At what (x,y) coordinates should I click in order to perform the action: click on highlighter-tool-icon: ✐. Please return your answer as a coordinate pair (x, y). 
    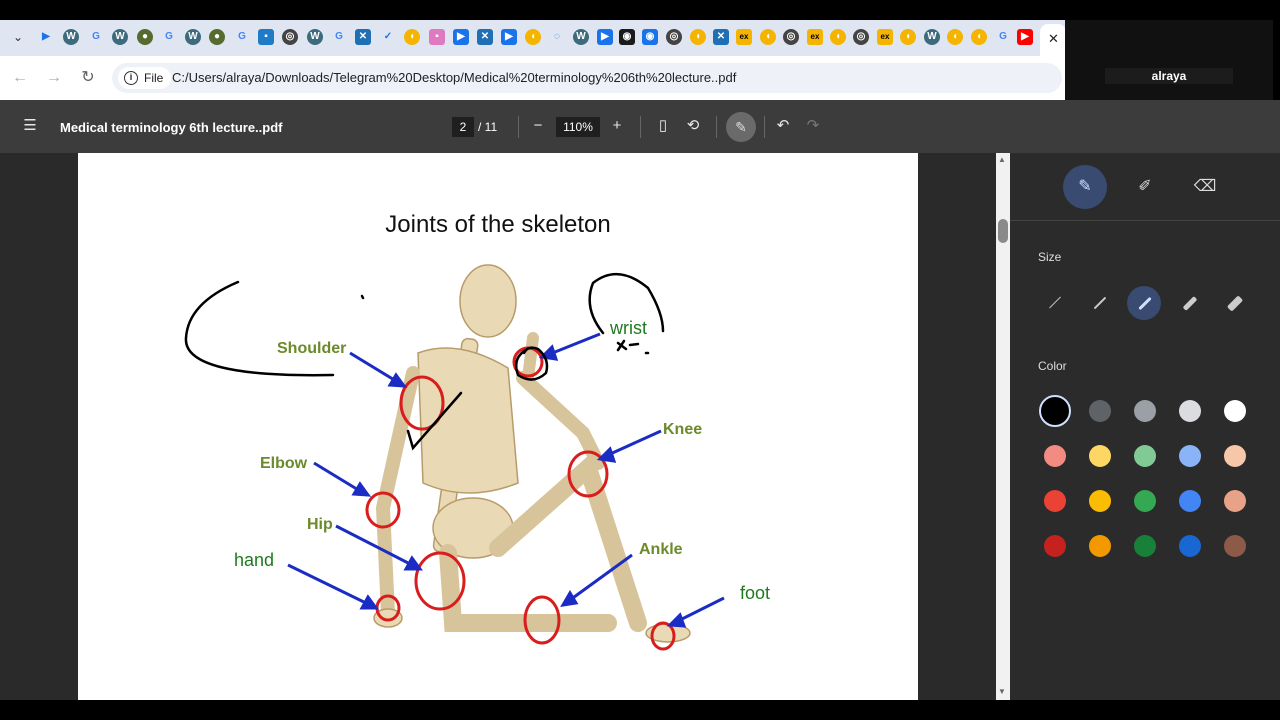
    Looking at the image, I should click on (1145, 187).